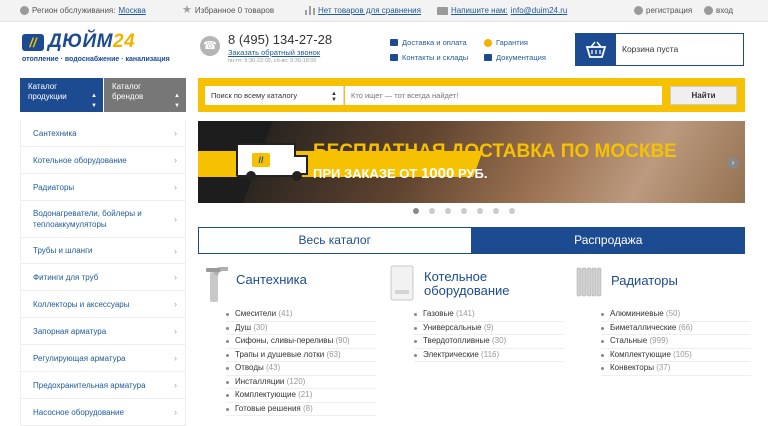 The height and width of the screenshot is (426, 768). What do you see at coordinates (310, 10) in the screenshot?
I see `compare-icon` at bounding box center [310, 10].